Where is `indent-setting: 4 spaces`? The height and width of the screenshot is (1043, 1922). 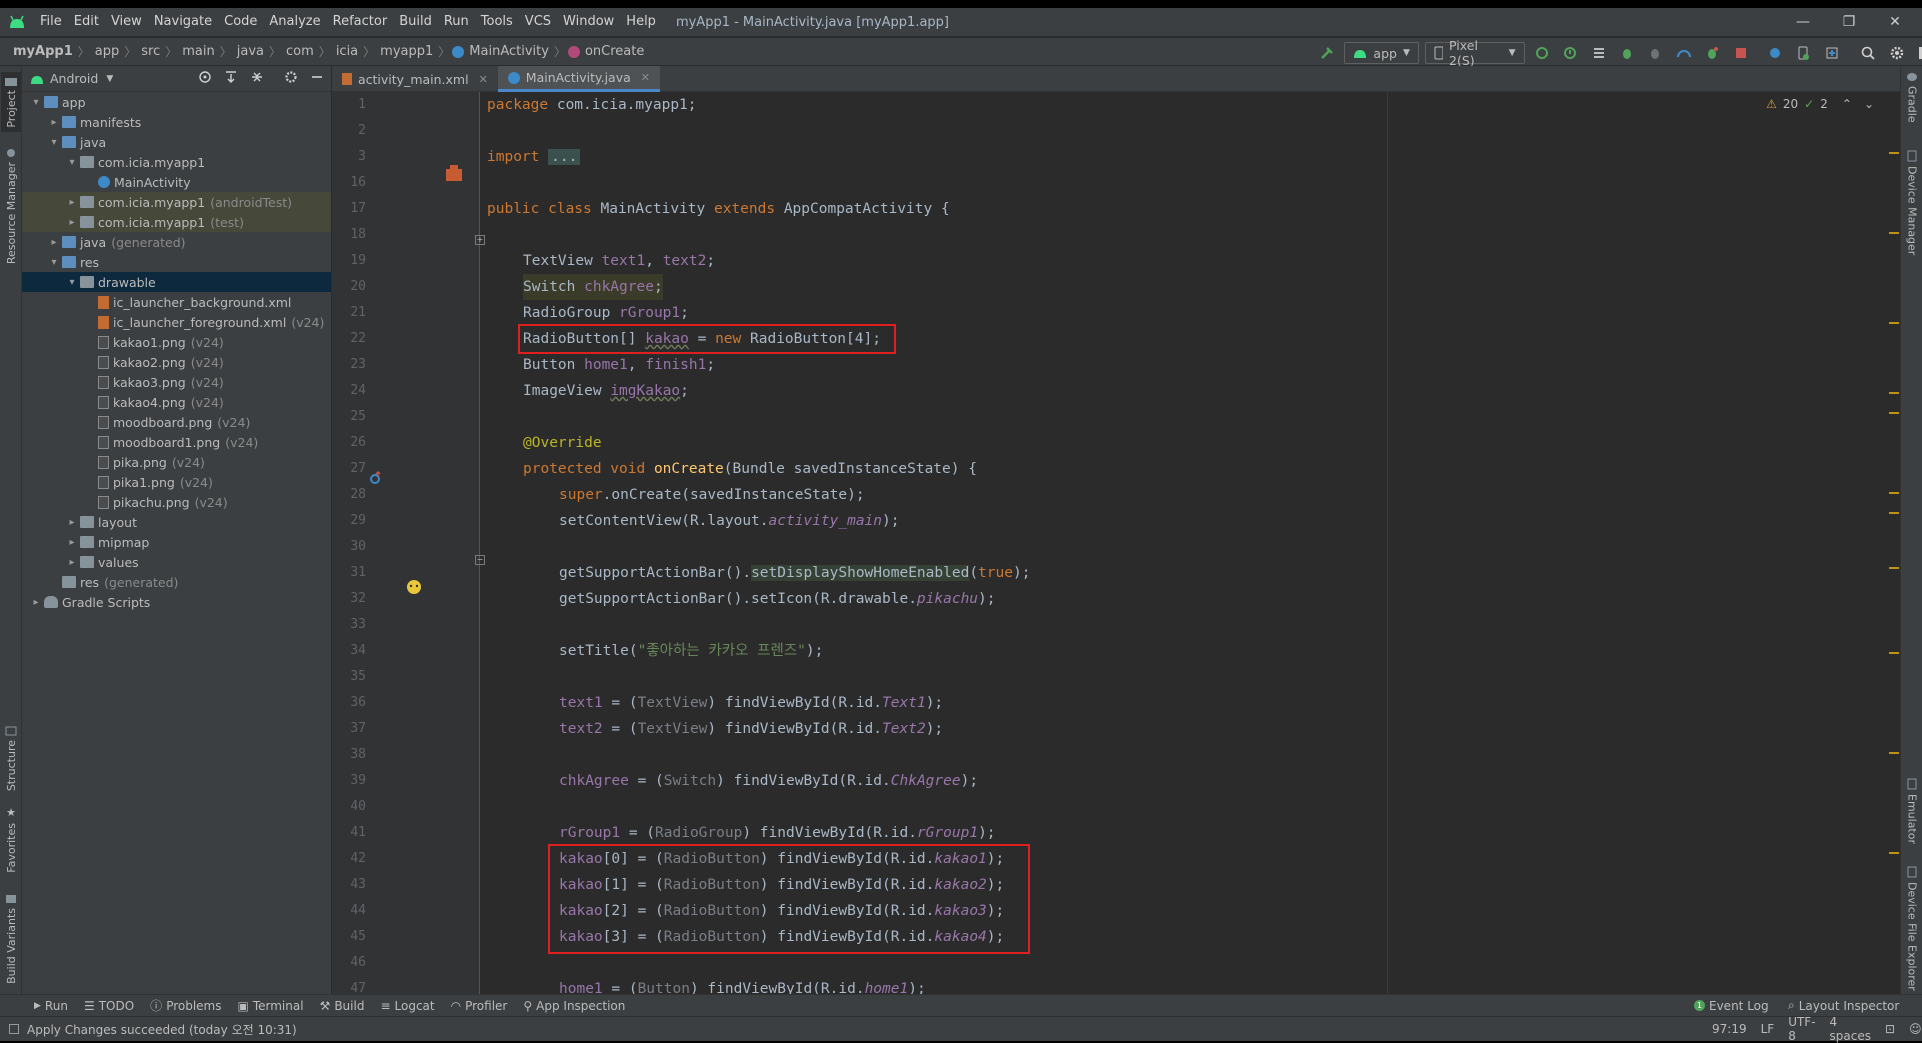 indent-setting: 4 spaces is located at coordinates (1850, 1029).